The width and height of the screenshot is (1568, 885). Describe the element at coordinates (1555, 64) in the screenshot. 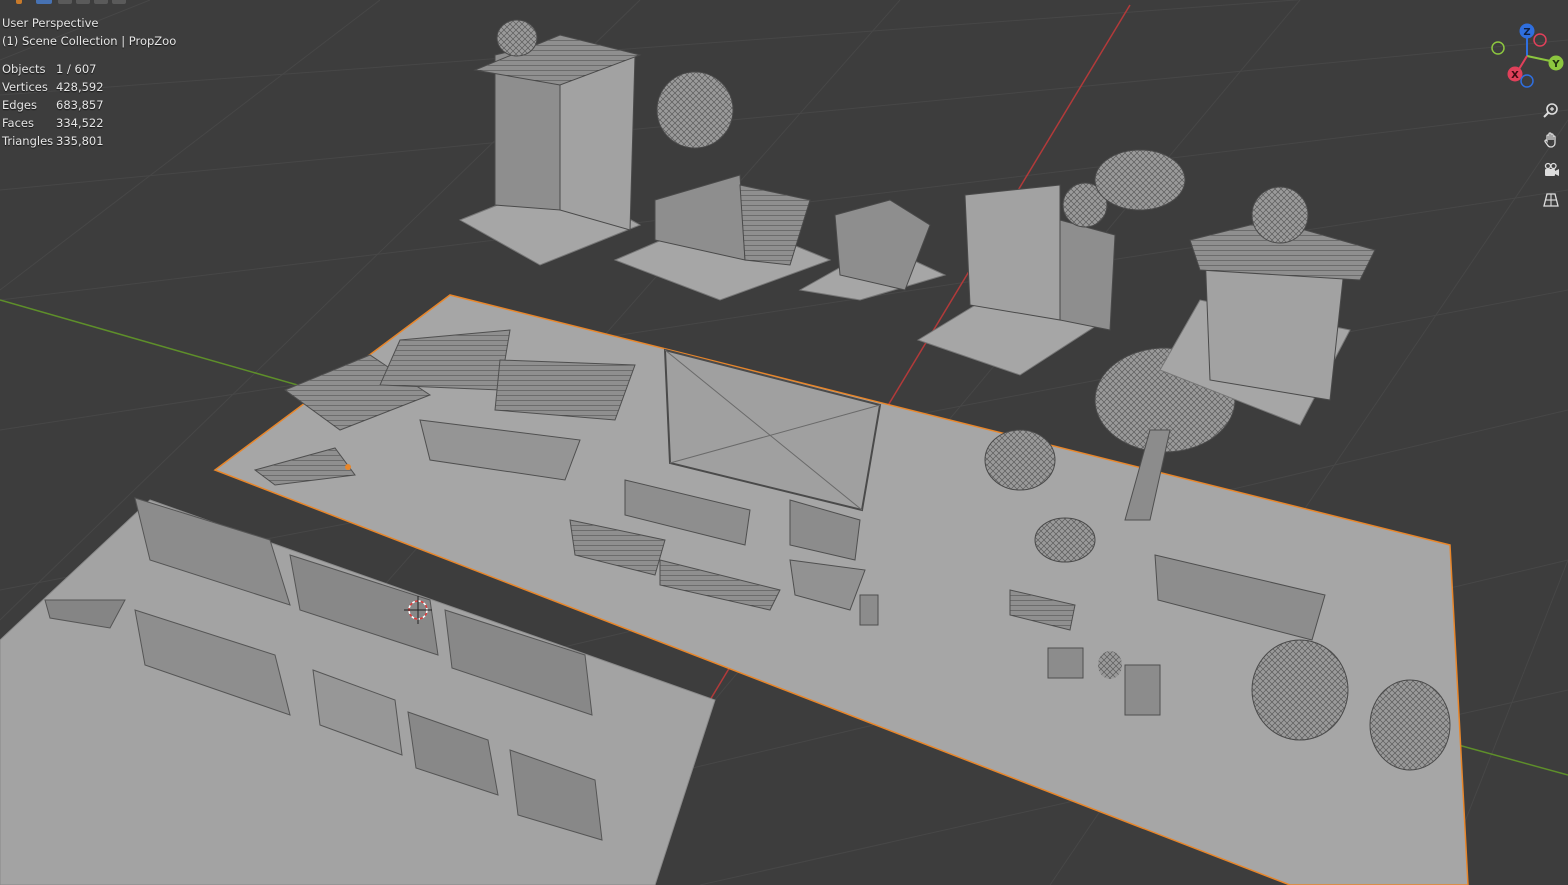

I see `gizmo-y-label: Y` at that location.